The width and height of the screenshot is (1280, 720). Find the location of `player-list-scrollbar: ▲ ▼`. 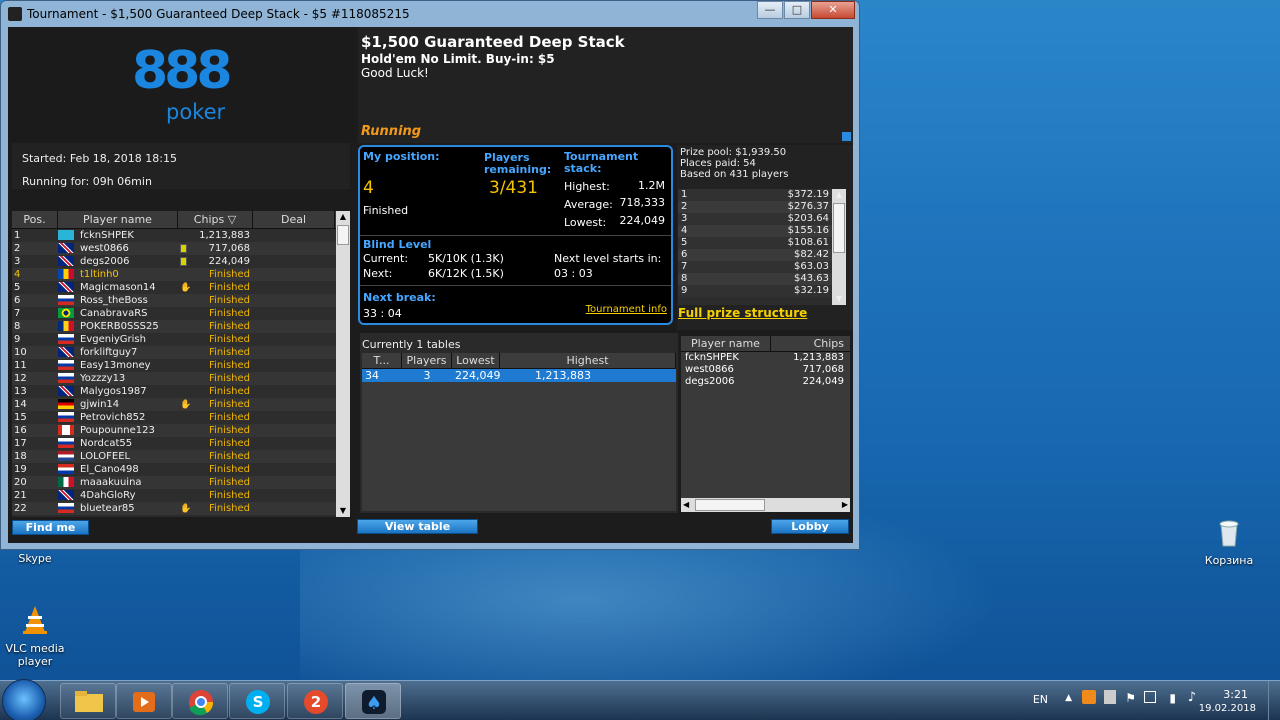

player-list-scrollbar: ▲ ▼ is located at coordinates (343, 364).